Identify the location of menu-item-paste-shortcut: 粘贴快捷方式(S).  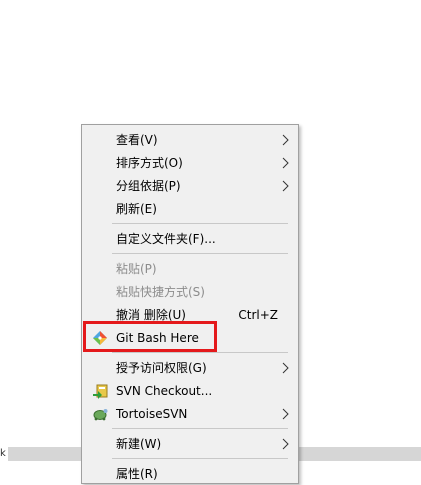
(190, 292).